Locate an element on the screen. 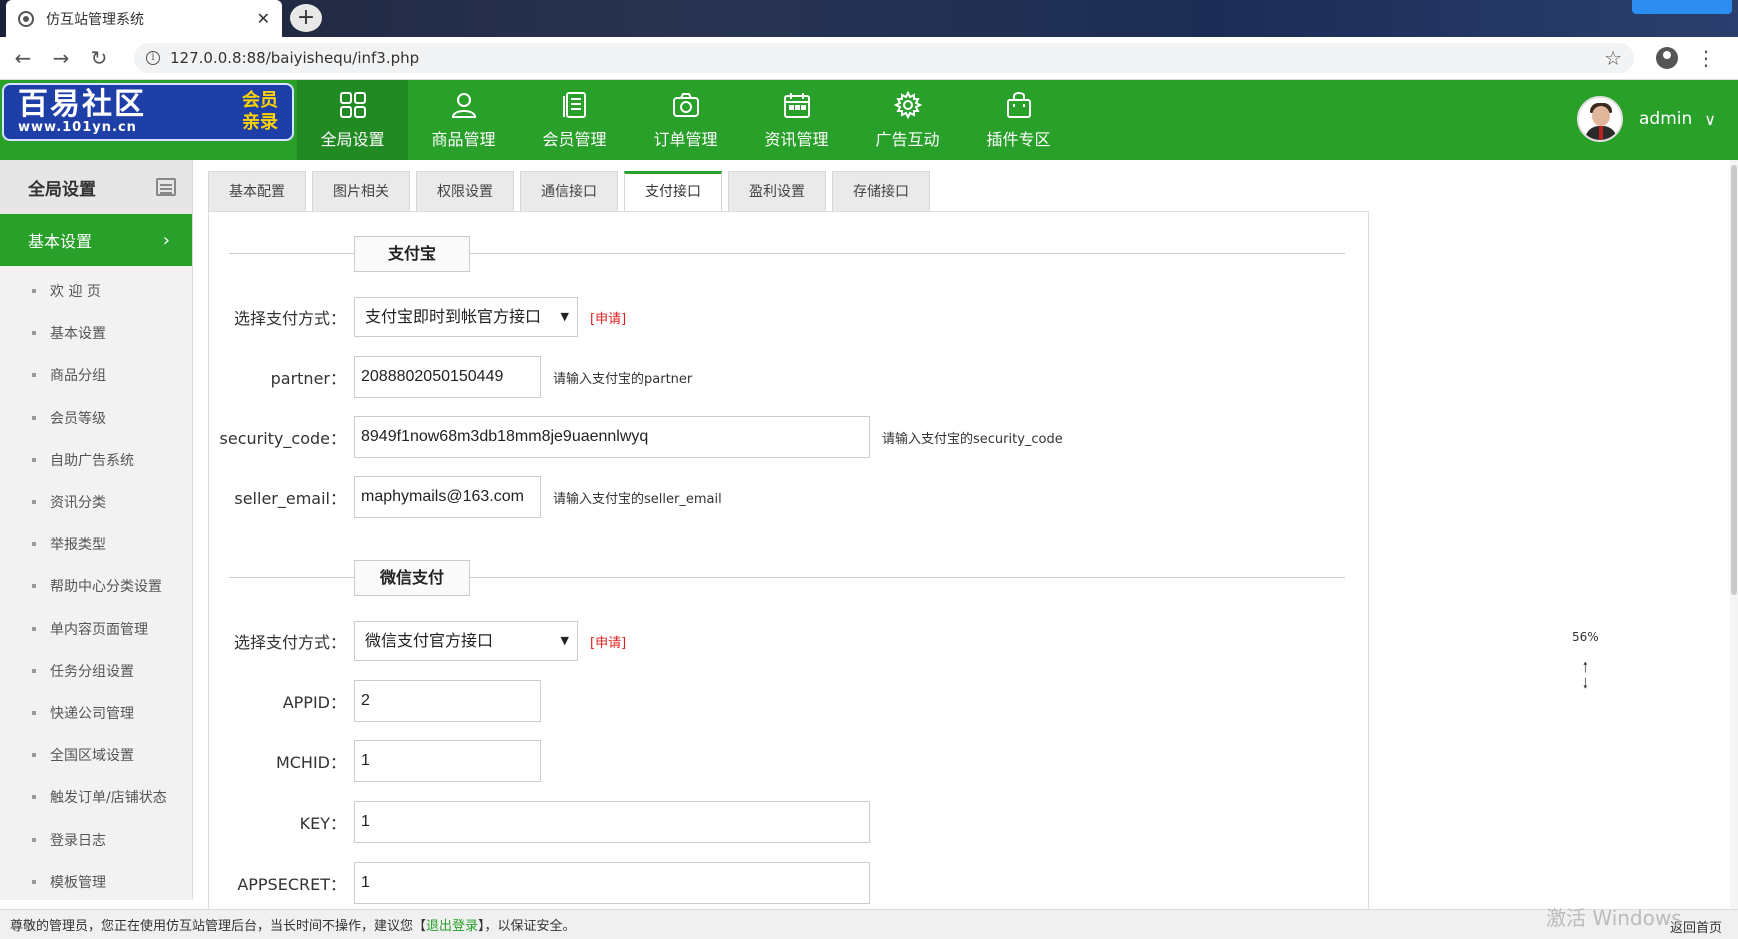 This screenshot has width=1738, height=939. sidebar-item: 登录日志 is located at coordinates (96, 839).